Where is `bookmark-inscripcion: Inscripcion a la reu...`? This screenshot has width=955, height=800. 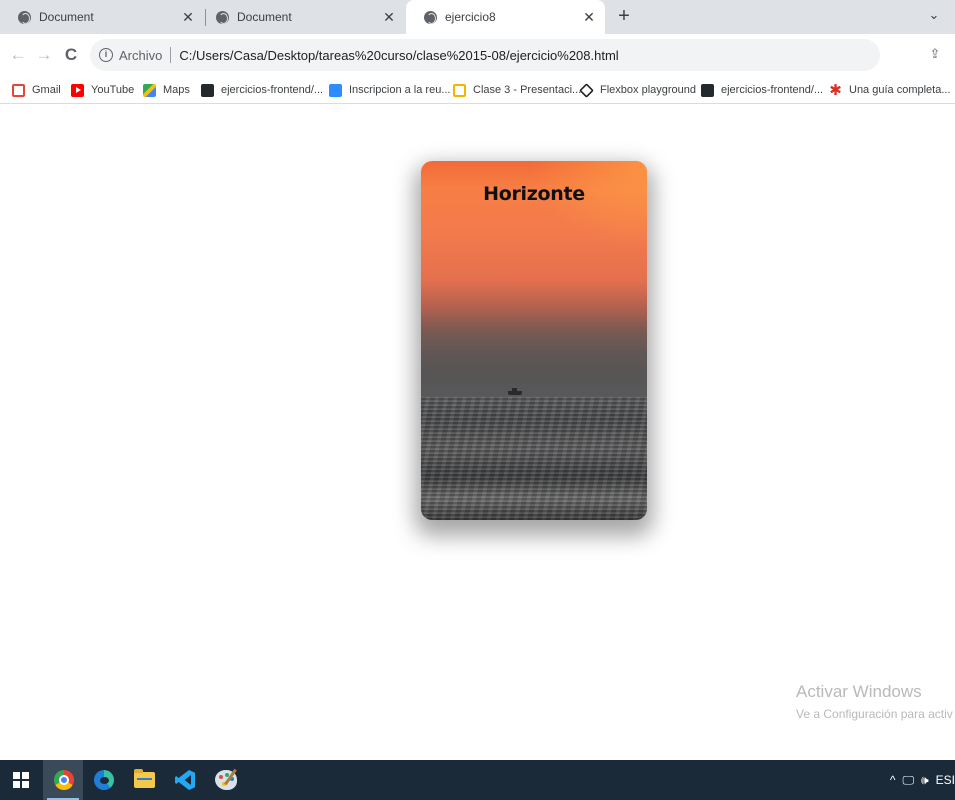
bookmark-inscripcion: Inscripcion a la reu... is located at coordinates (390, 90).